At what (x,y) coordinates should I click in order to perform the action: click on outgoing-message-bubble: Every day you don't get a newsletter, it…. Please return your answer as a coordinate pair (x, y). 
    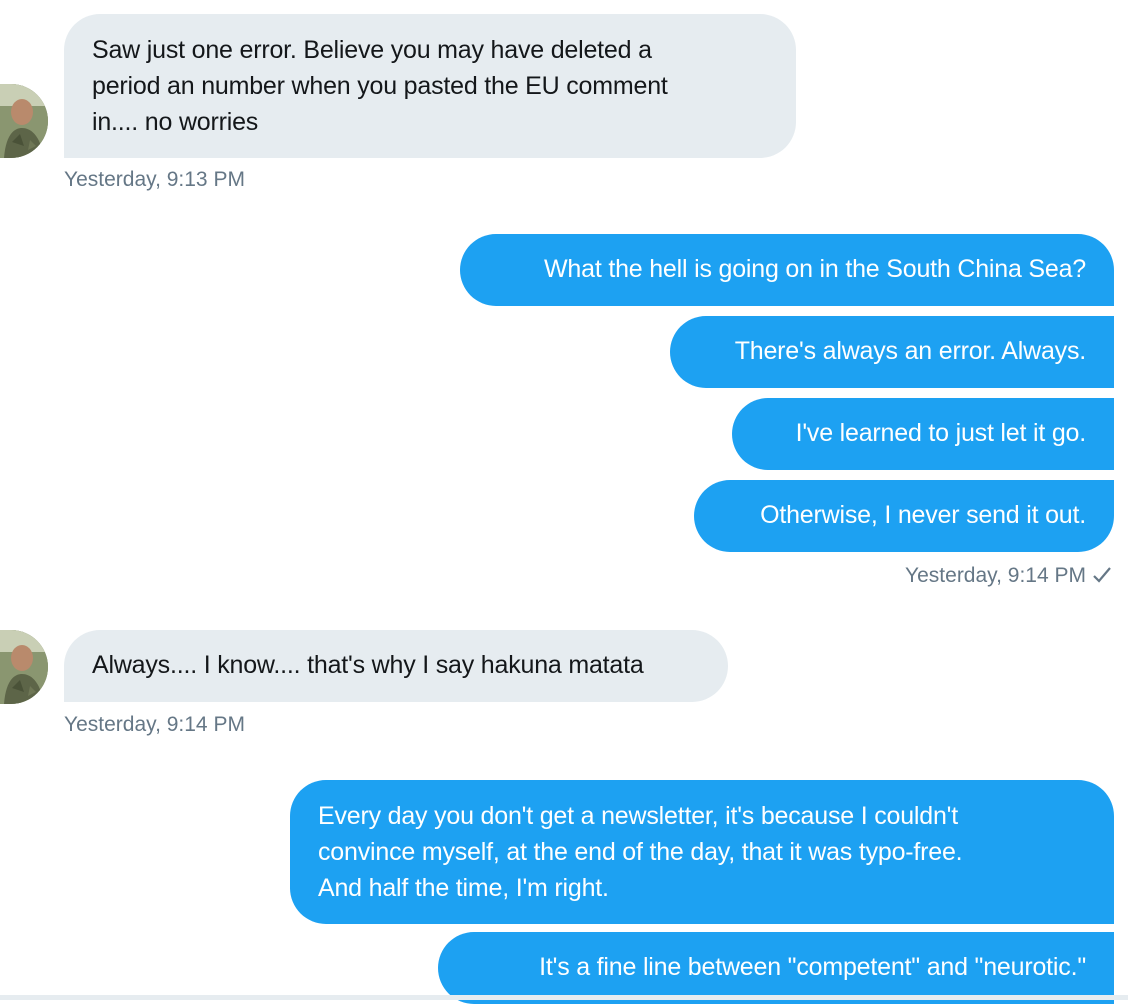
    Looking at the image, I should click on (702, 852).